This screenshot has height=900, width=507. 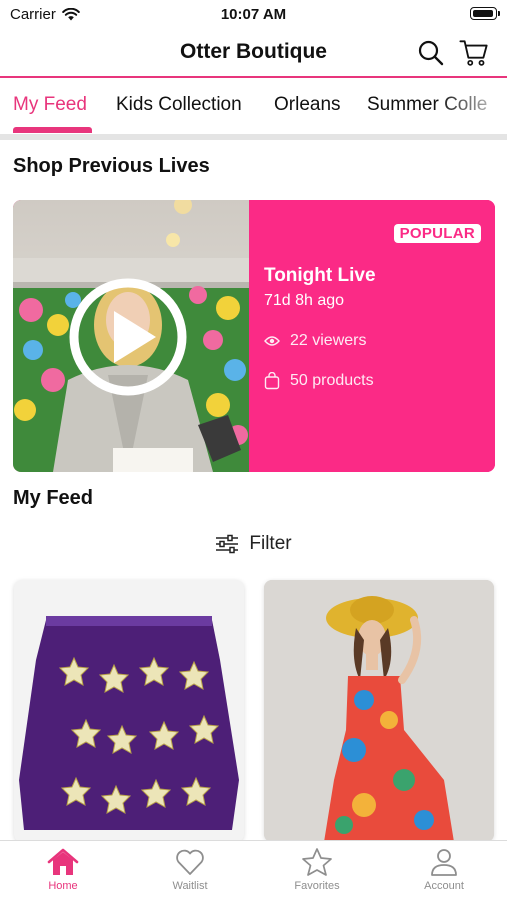 What do you see at coordinates (304, 300) in the screenshot?
I see `live-time-ago: 71d 8h ago` at bounding box center [304, 300].